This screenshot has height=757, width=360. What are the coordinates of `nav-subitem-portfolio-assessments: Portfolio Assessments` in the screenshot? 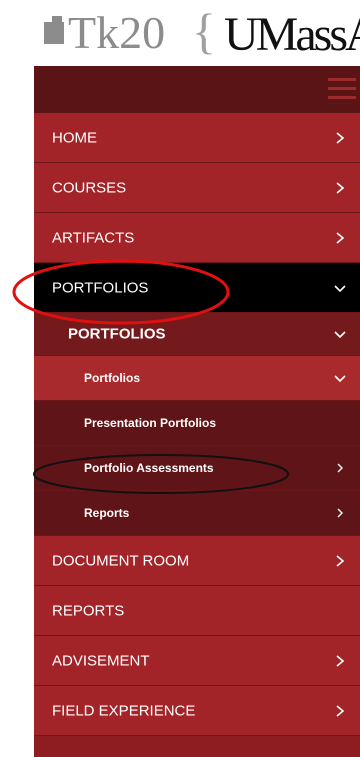 It's located at (197, 468).